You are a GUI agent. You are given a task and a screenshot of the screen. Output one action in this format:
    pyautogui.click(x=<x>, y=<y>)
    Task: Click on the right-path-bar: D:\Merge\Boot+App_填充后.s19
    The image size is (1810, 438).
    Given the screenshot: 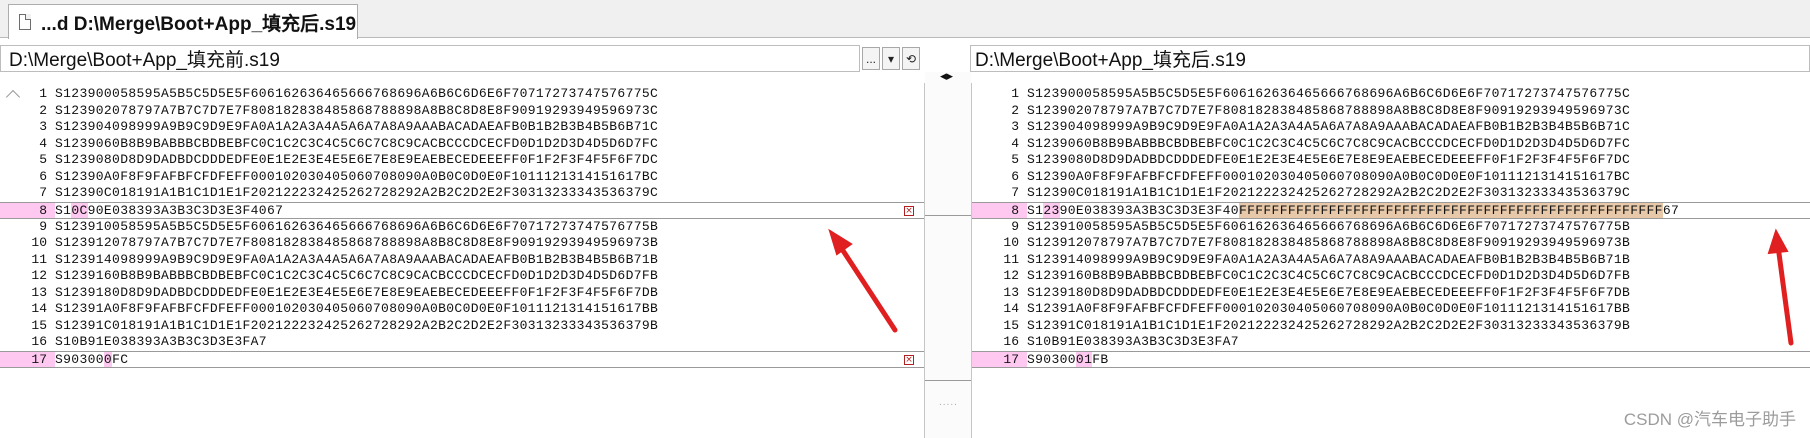 What is the action you would take?
    pyautogui.click(x=1390, y=58)
    